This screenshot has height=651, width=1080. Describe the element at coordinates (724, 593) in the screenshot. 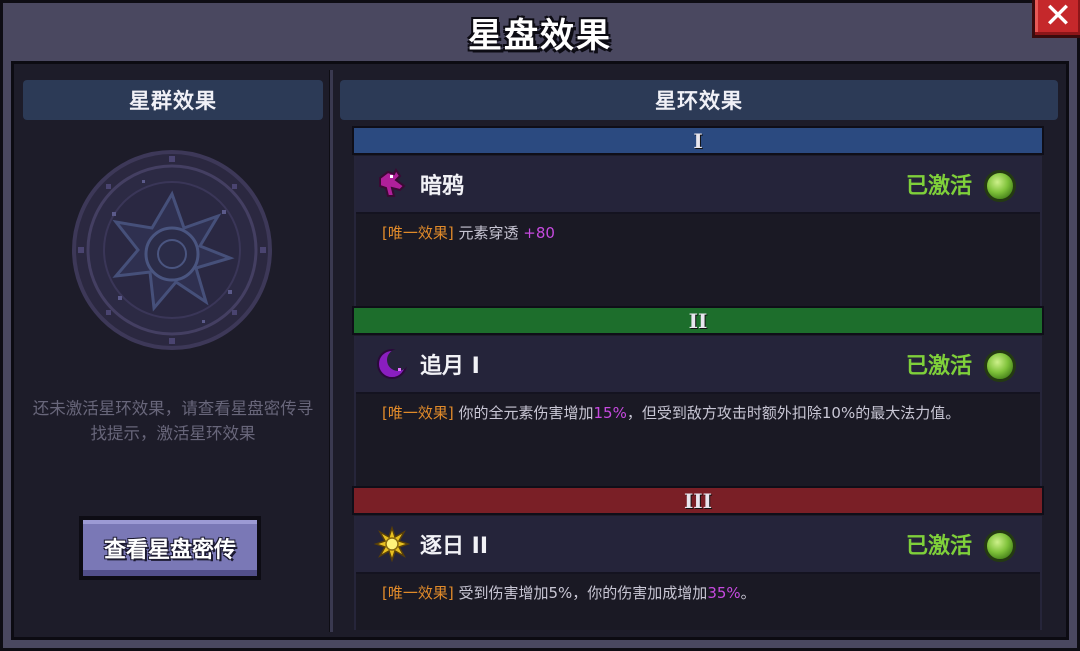

I see `effect-value-3: 35%` at that location.